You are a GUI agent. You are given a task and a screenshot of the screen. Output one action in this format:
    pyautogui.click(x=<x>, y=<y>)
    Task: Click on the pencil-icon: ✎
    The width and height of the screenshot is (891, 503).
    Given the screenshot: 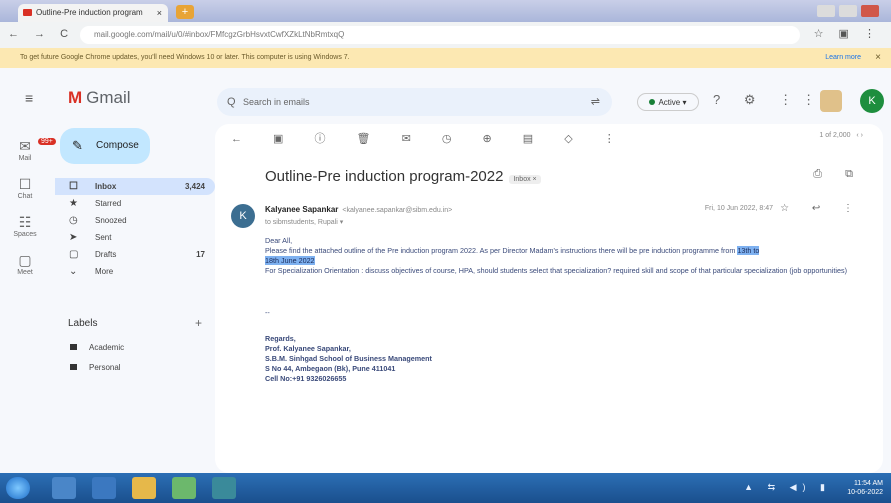 What is the action you would take?
    pyautogui.click(x=77, y=145)
    